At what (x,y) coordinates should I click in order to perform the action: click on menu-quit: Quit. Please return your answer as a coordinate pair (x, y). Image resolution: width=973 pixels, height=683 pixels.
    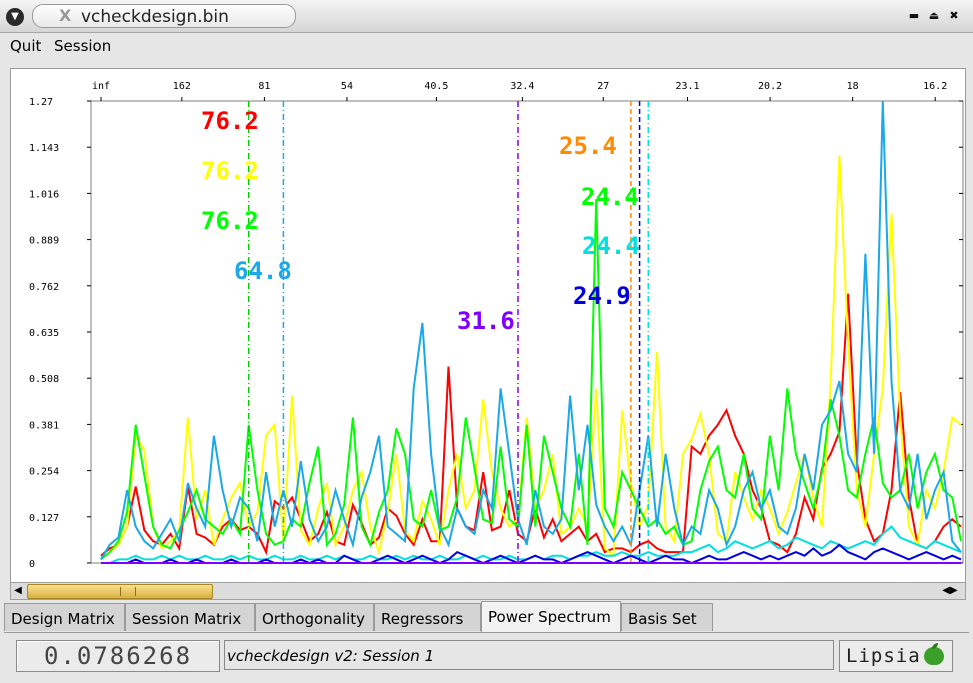
    Looking at the image, I should click on (25, 46).